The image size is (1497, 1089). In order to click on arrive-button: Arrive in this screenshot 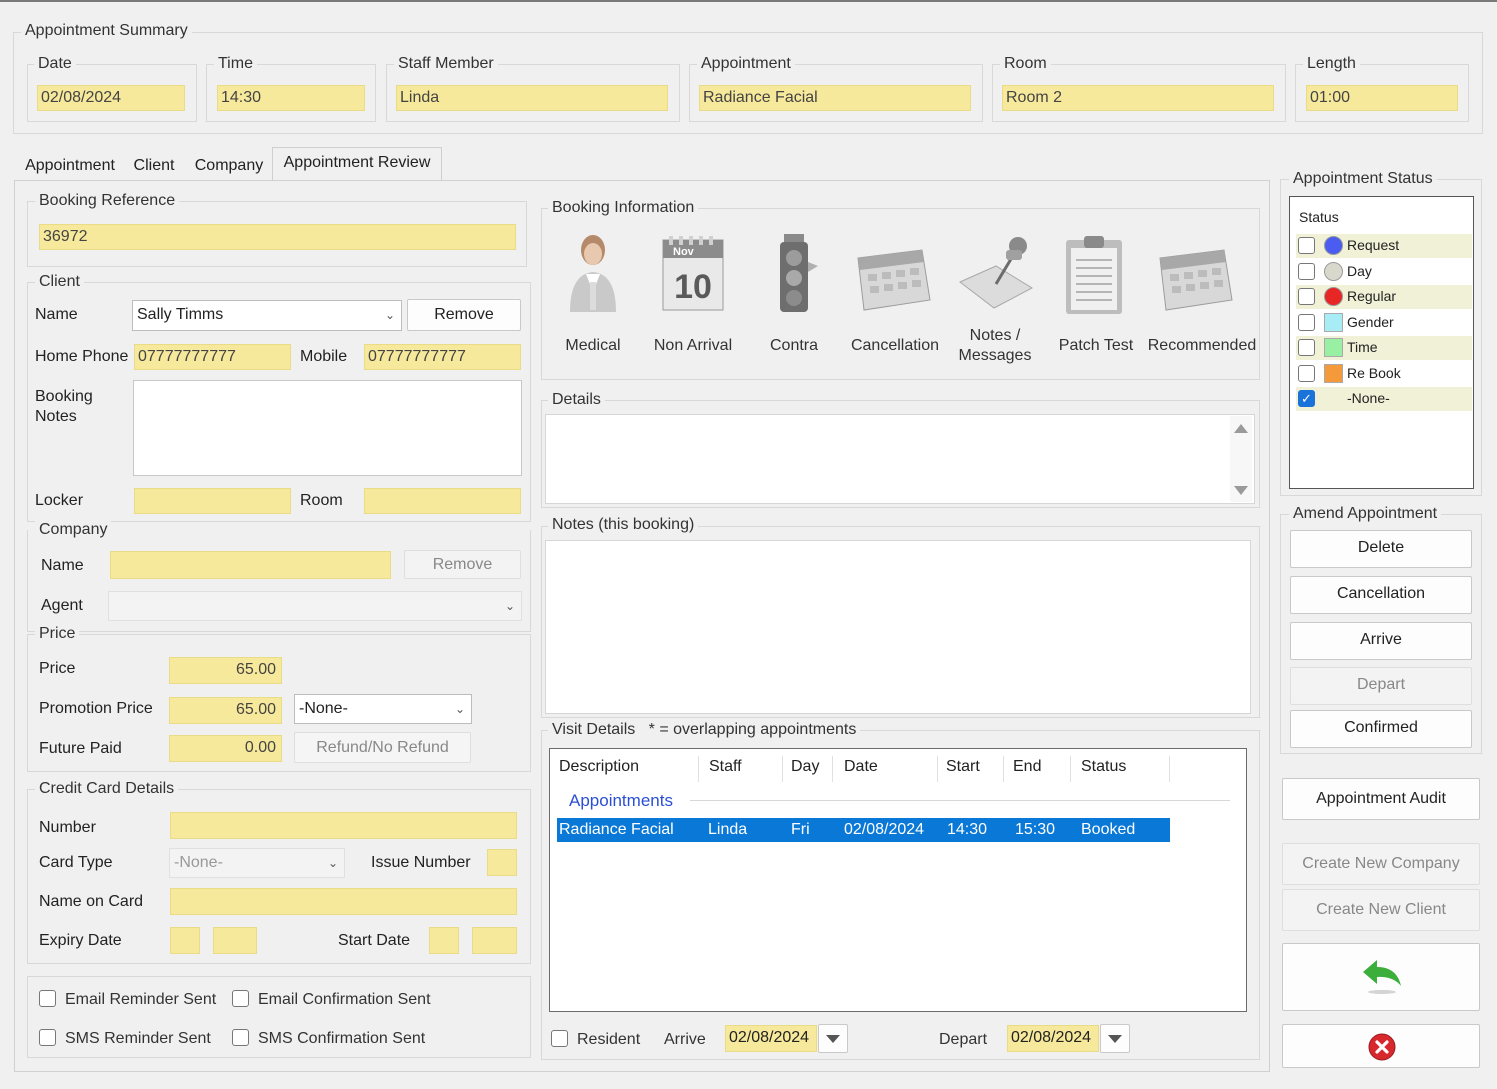, I will do `click(1381, 641)`.